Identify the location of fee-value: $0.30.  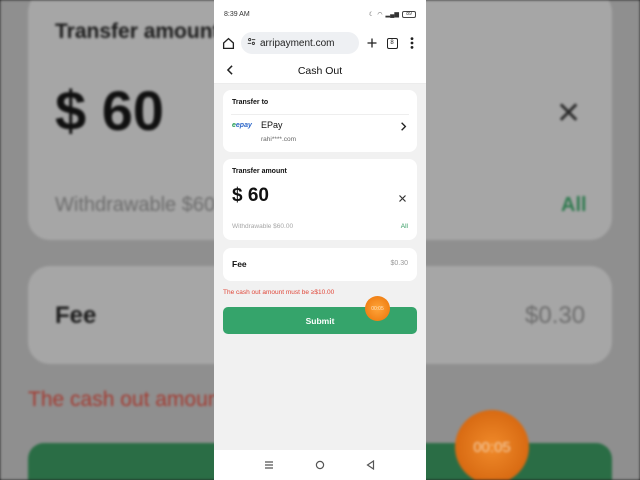
(399, 263).